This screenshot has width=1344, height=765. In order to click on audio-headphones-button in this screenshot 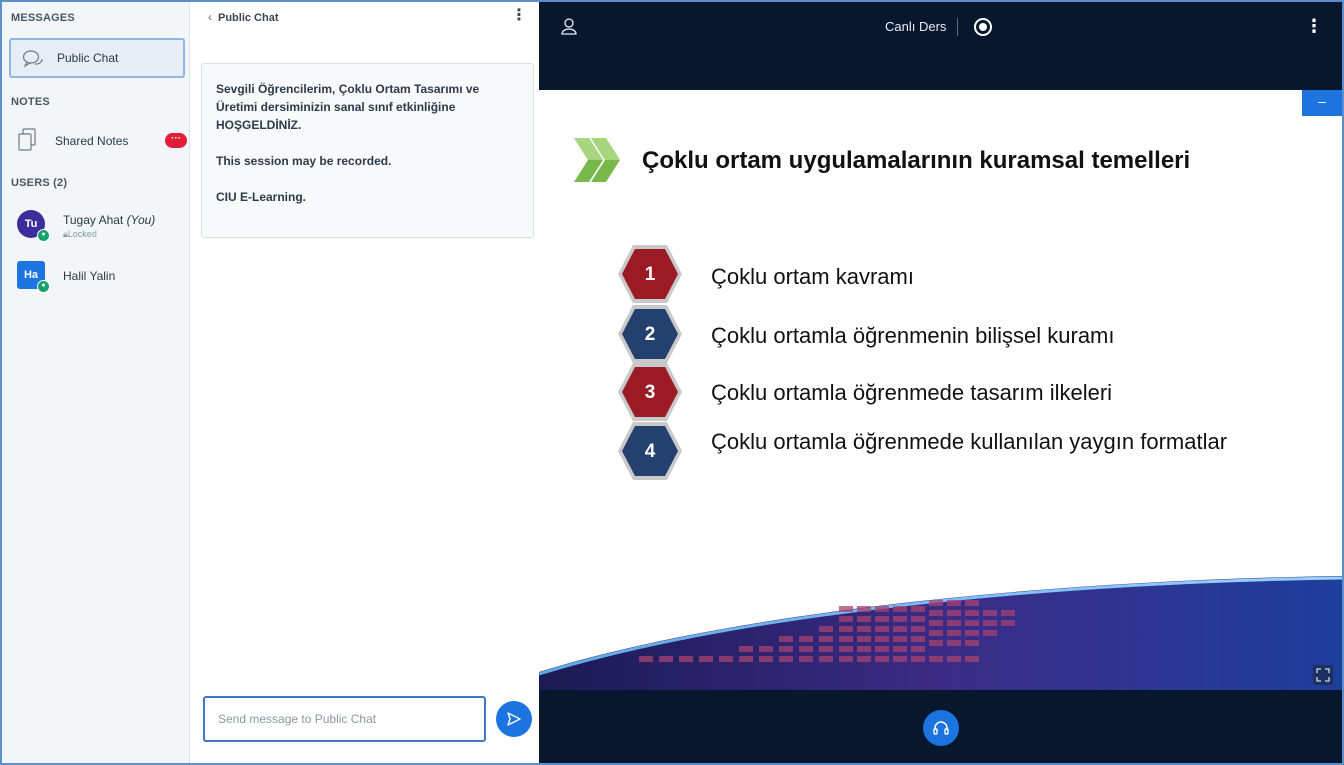, I will do `click(941, 728)`.